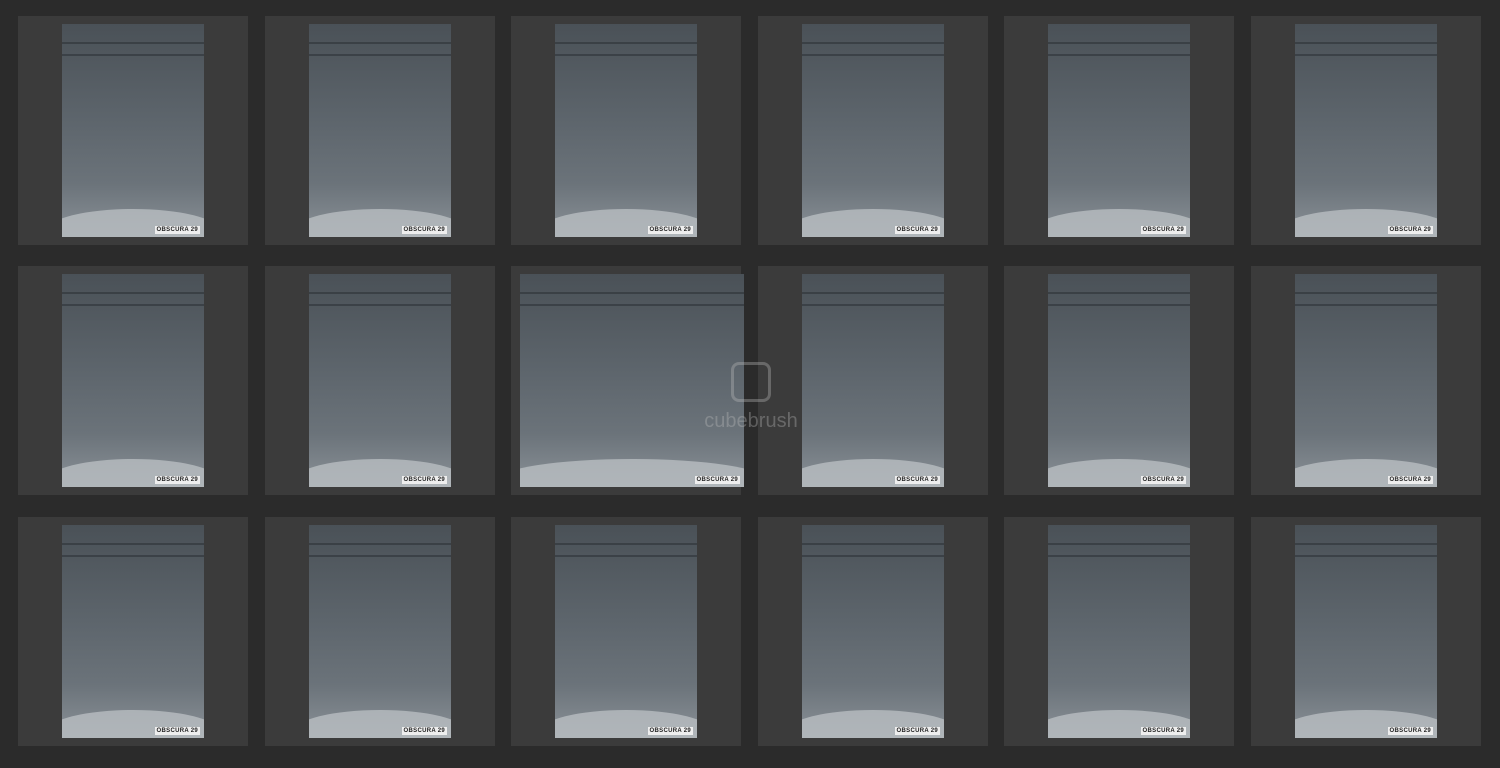  Describe the element at coordinates (751, 421) in the screenshot. I see `site-watermark-text: cubebrush` at that location.